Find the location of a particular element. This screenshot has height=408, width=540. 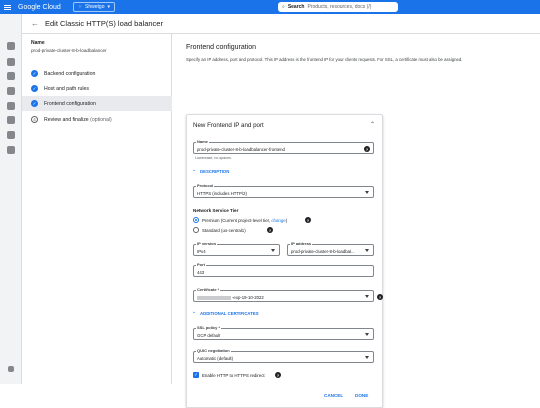

brand-logo: Google Cloud is located at coordinates (39, 7).